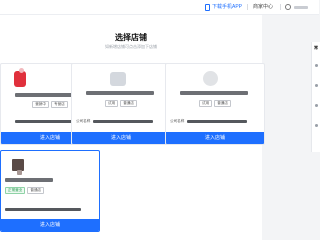 The height and width of the screenshot is (240, 320). What do you see at coordinates (131, 37) in the screenshot?
I see `page-title: 选择店铺` at bounding box center [131, 37].